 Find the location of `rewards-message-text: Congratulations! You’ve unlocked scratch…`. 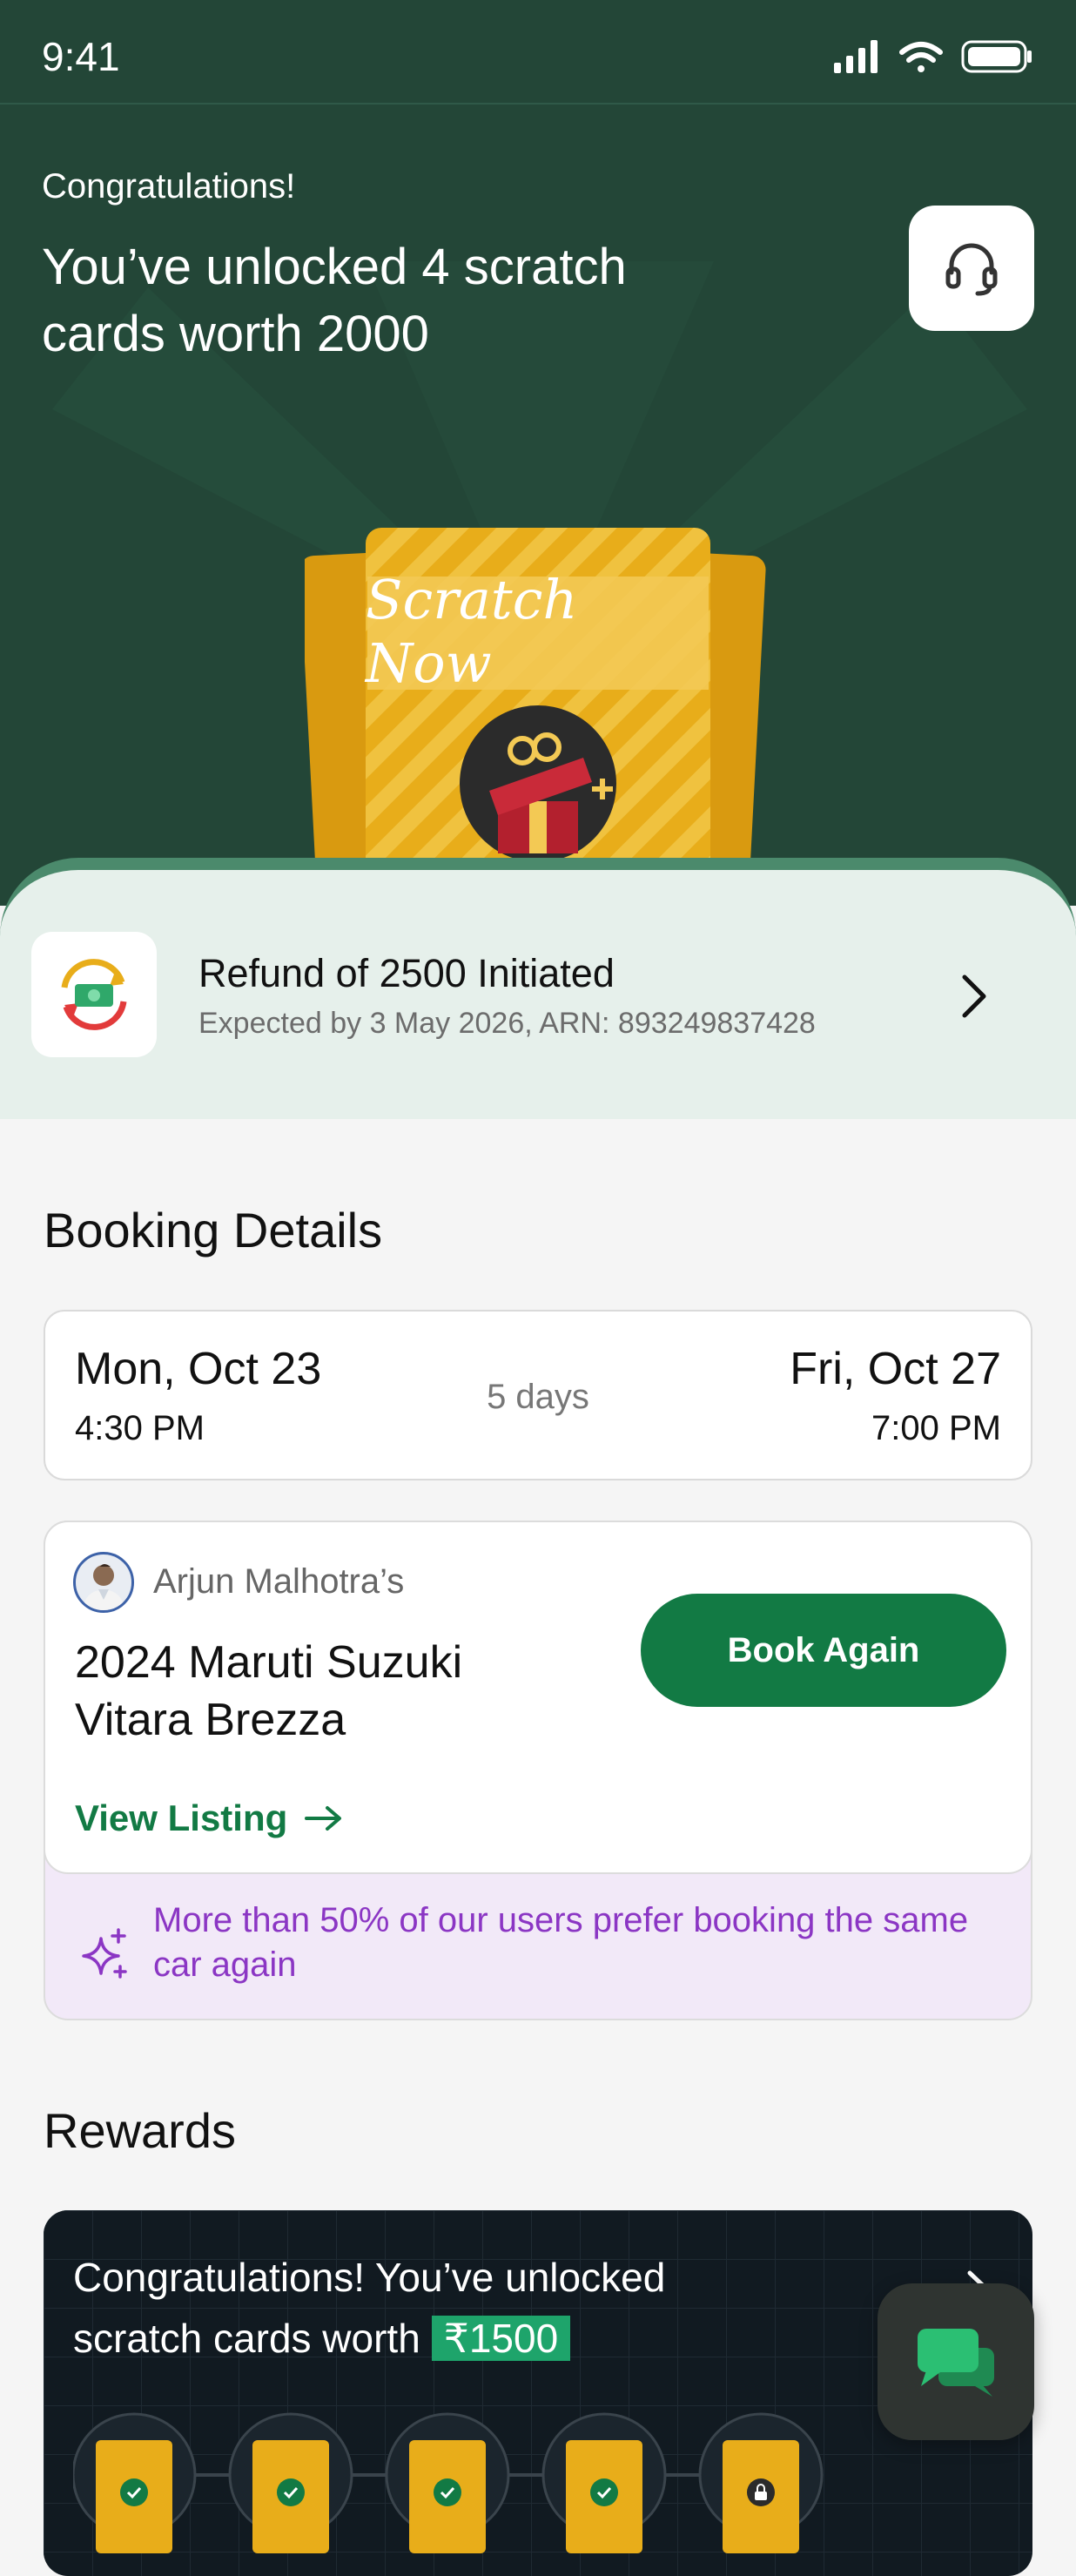

rewards-message-text: Congratulations! You’ve unlocked scratch… is located at coordinates (369, 2308).